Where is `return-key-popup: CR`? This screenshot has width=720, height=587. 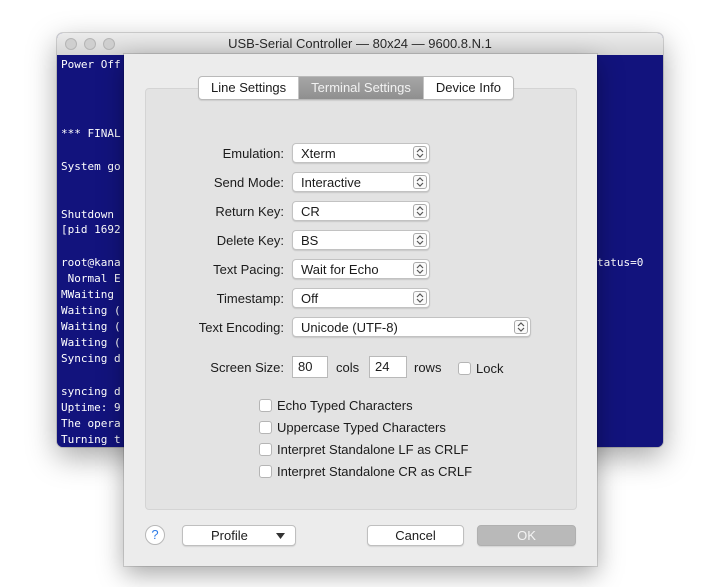
return-key-popup: CR is located at coordinates (361, 211).